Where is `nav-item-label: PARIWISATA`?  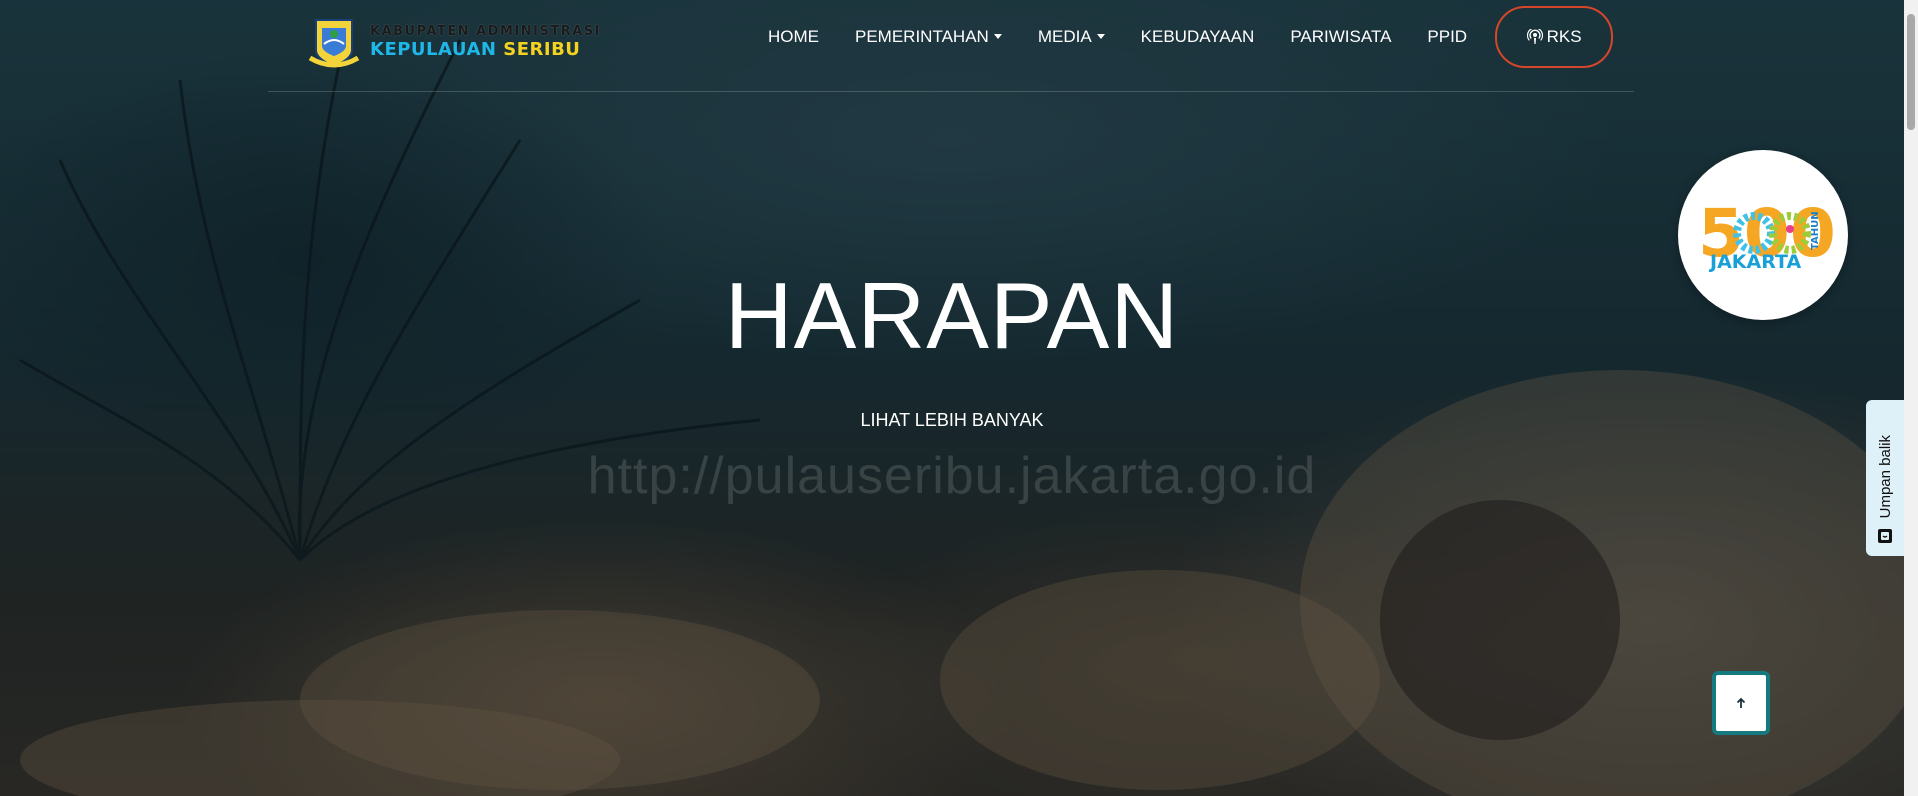
nav-item-label: PARIWISATA is located at coordinates (1341, 36).